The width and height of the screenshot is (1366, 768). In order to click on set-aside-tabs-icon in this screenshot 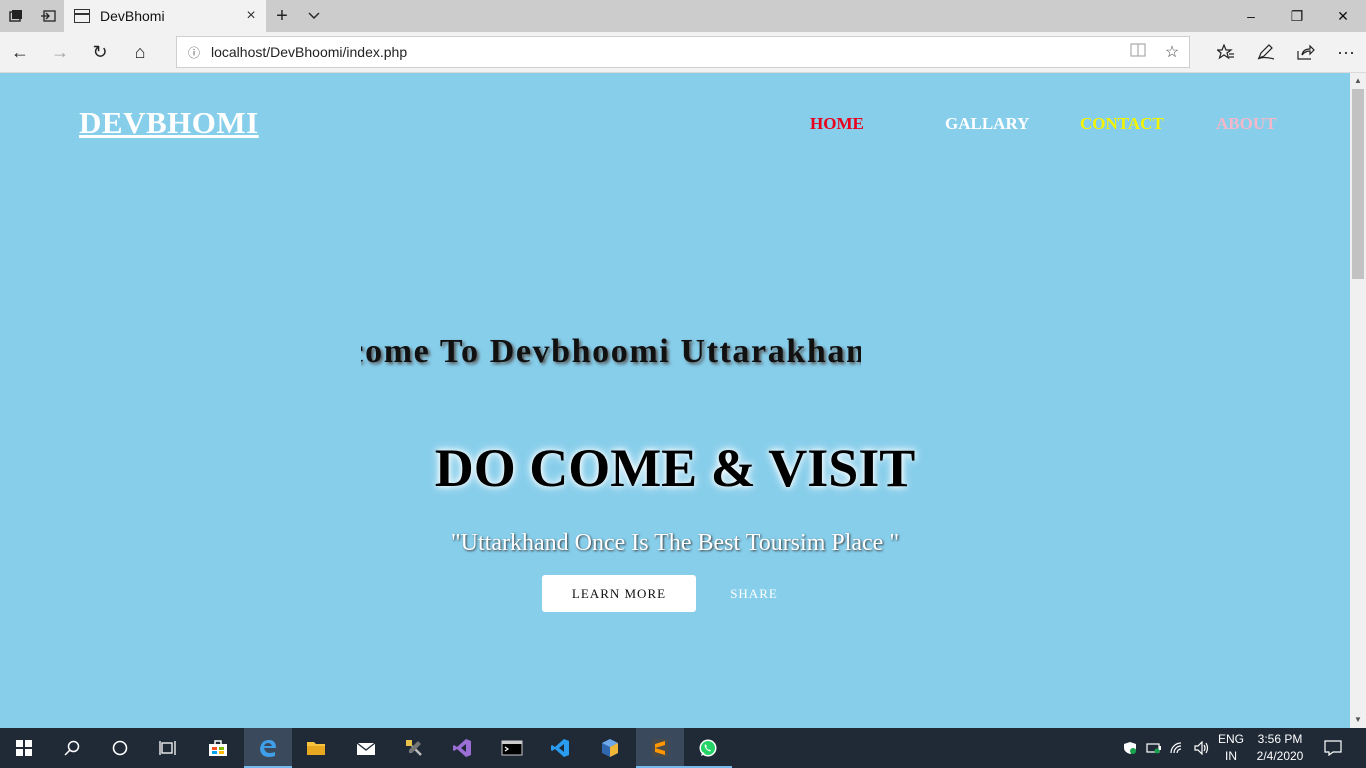, I will do `click(48, 16)`.